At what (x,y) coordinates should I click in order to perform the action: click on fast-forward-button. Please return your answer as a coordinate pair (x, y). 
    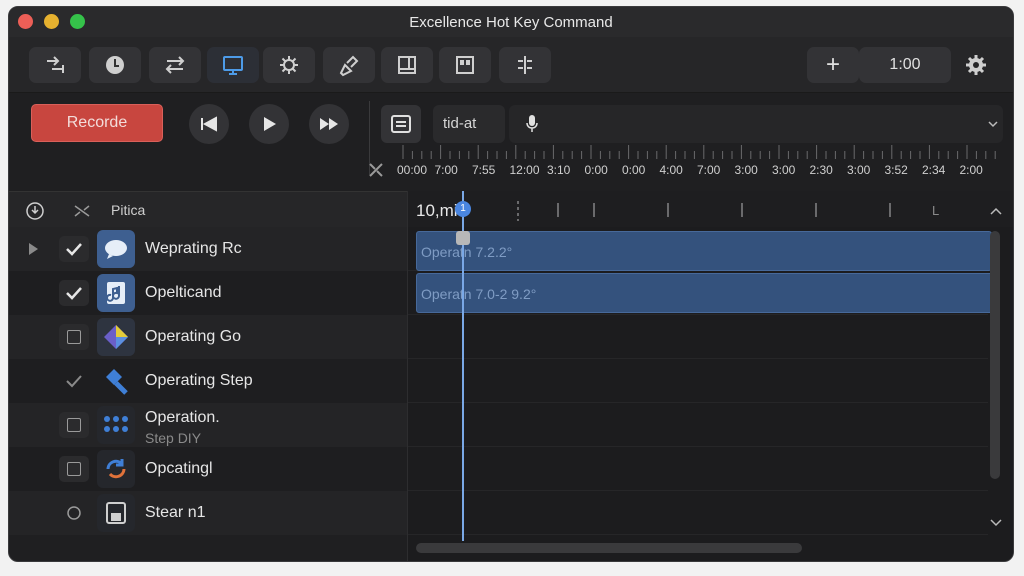
    Looking at the image, I should click on (329, 124).